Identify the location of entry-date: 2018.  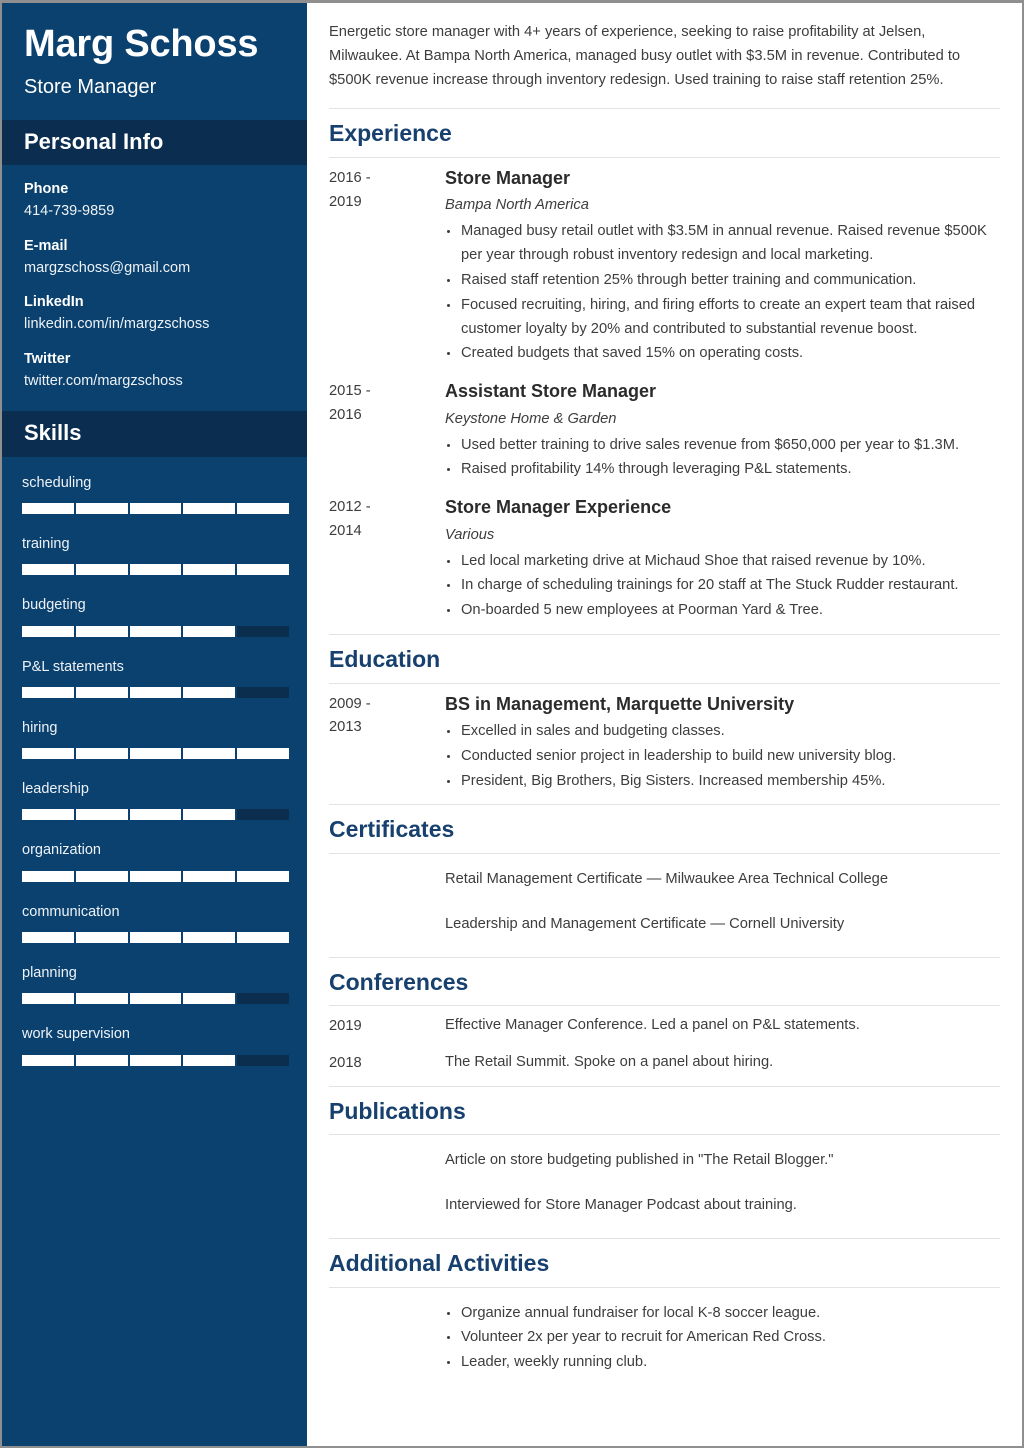
(387, 1063).